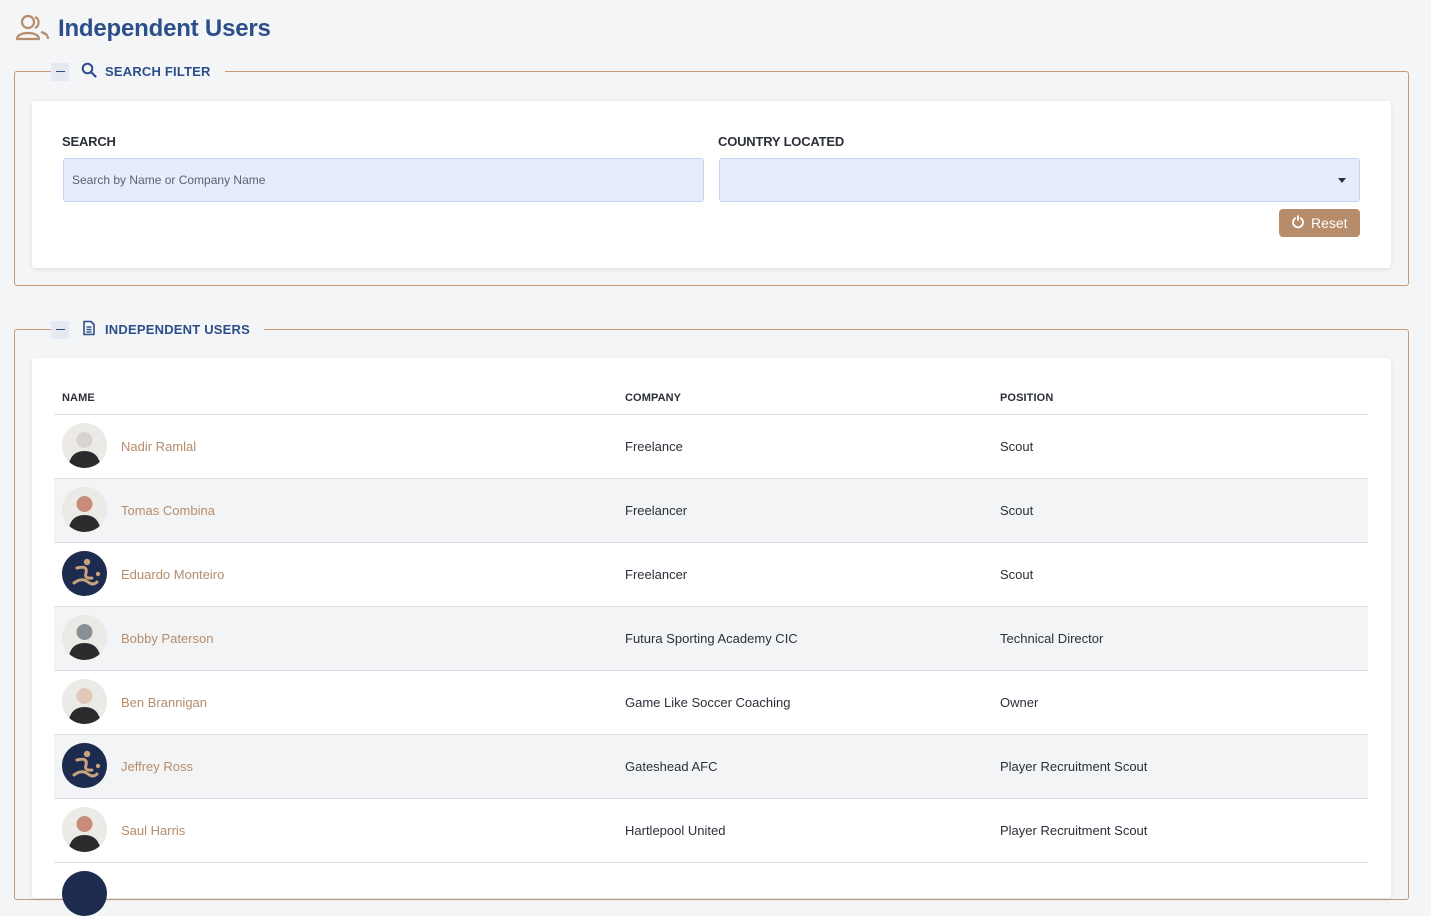 The image size is (1431, 916). What do you see at coordinates (158, 71) in the screenshot?
I see `search-filter-legend-text: SEARCH FILTER` at bounding box center [158, 71].